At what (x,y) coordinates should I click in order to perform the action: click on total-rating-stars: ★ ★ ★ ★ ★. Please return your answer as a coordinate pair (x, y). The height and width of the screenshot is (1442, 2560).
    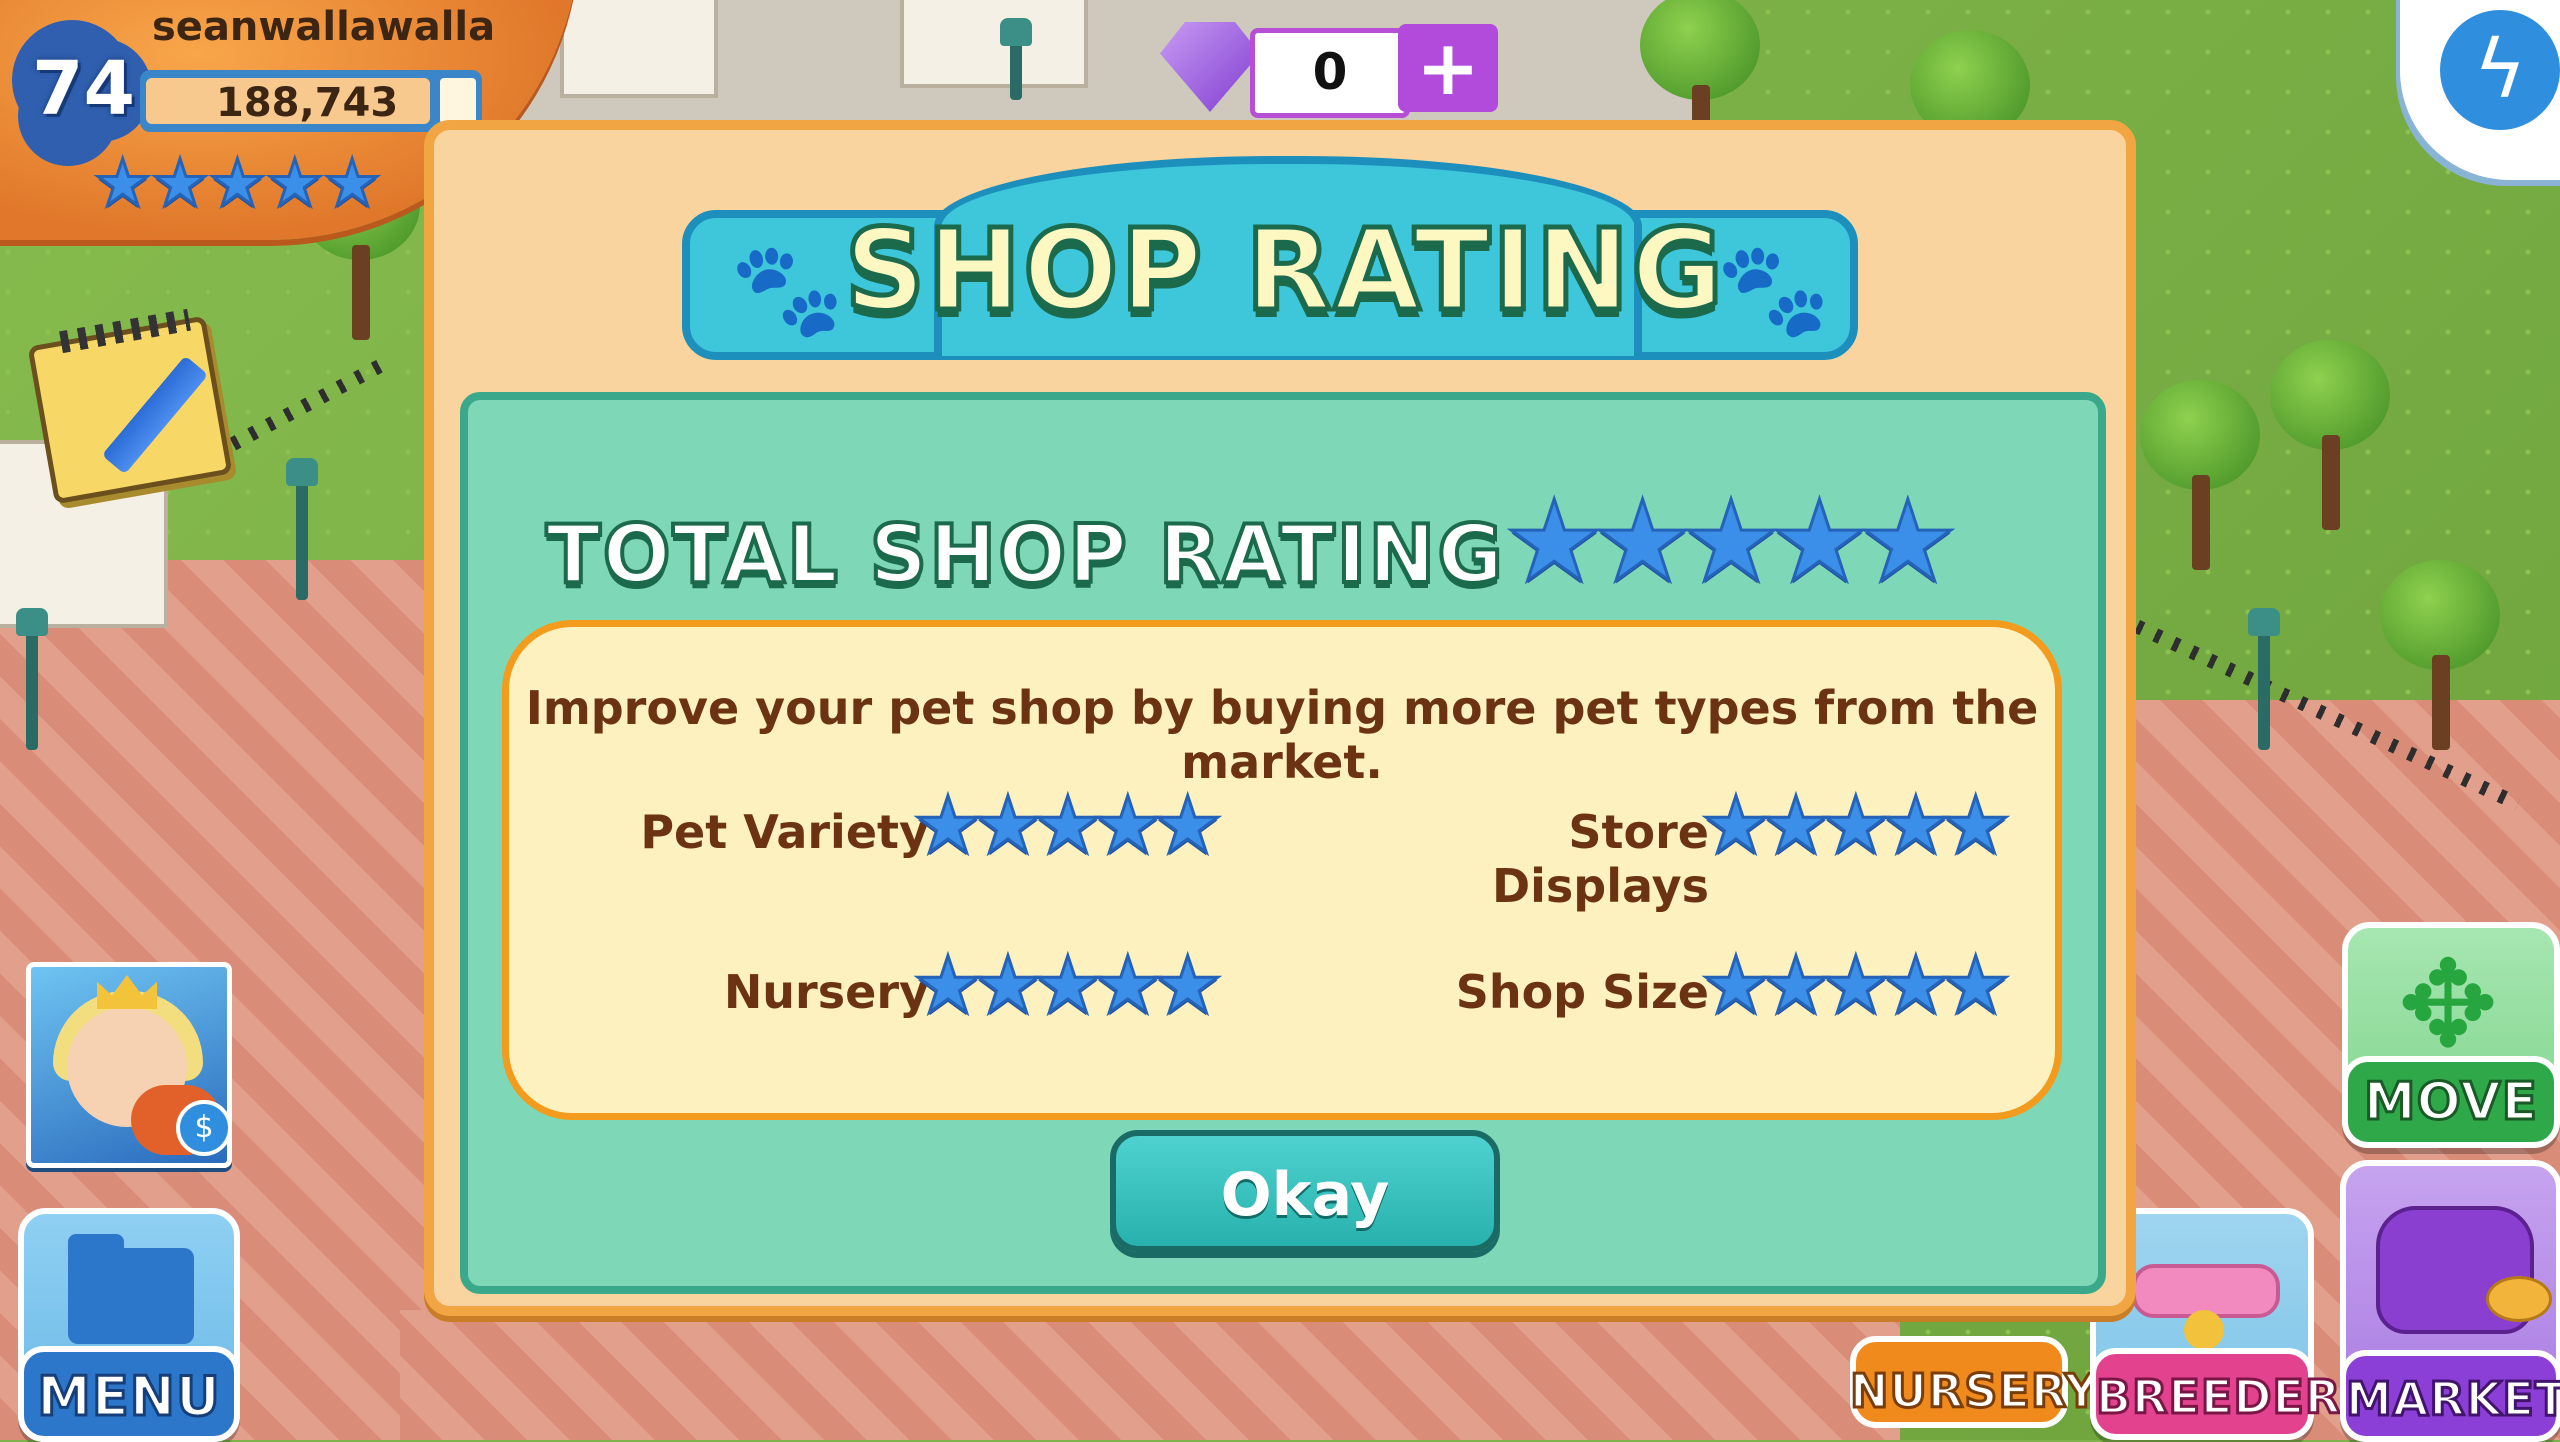
    Looking at the image, I should click on (1730, 542).